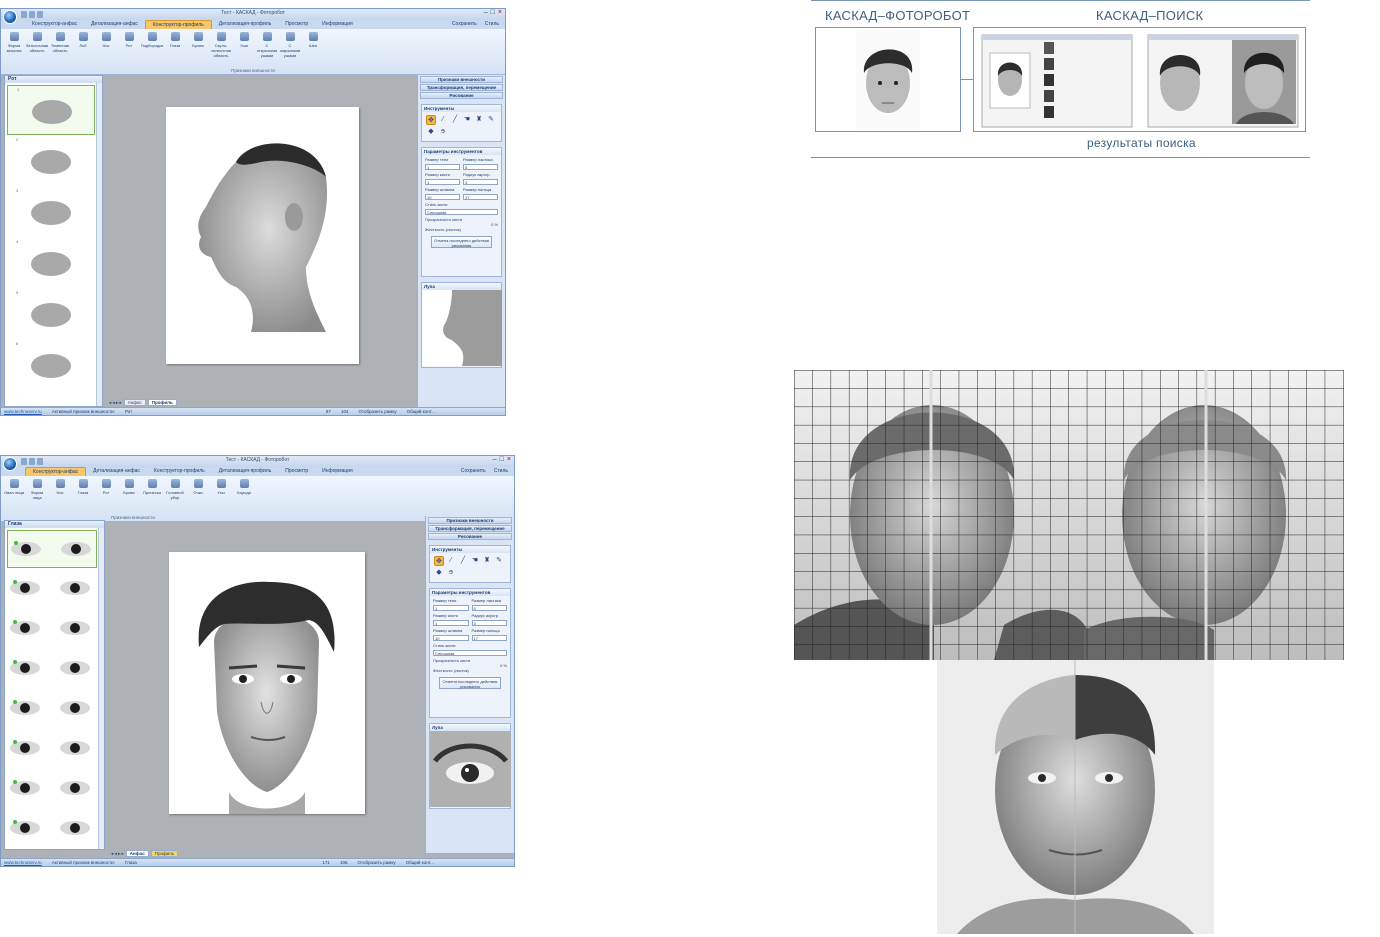  Describe the element at coordinates (37, 44) in the screenshot. I see `ribbon-button: Затылочная область` at that location.